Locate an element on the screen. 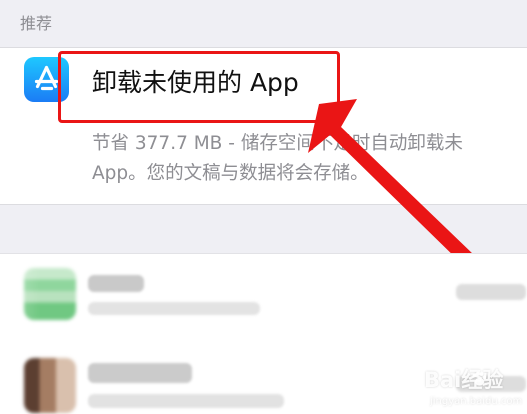  description-line-2: App。您的文稿与数据将会存储。 is located at coordinates (230, 173).